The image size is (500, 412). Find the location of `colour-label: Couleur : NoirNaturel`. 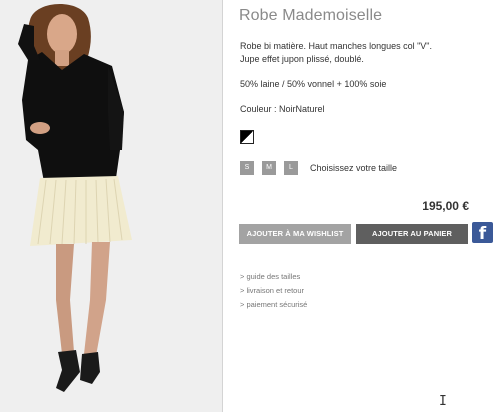

colour-label: Couleur : NoirNaturel is located at coordinates (282, 109).